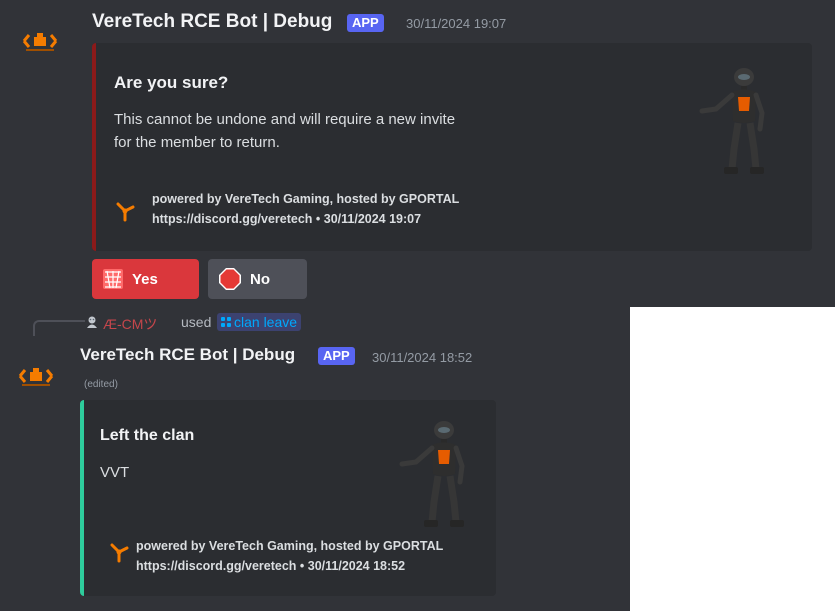 The height and width of the screenshot is (611, 835). I want to click on stop-sign-icon, so click(230, 279).